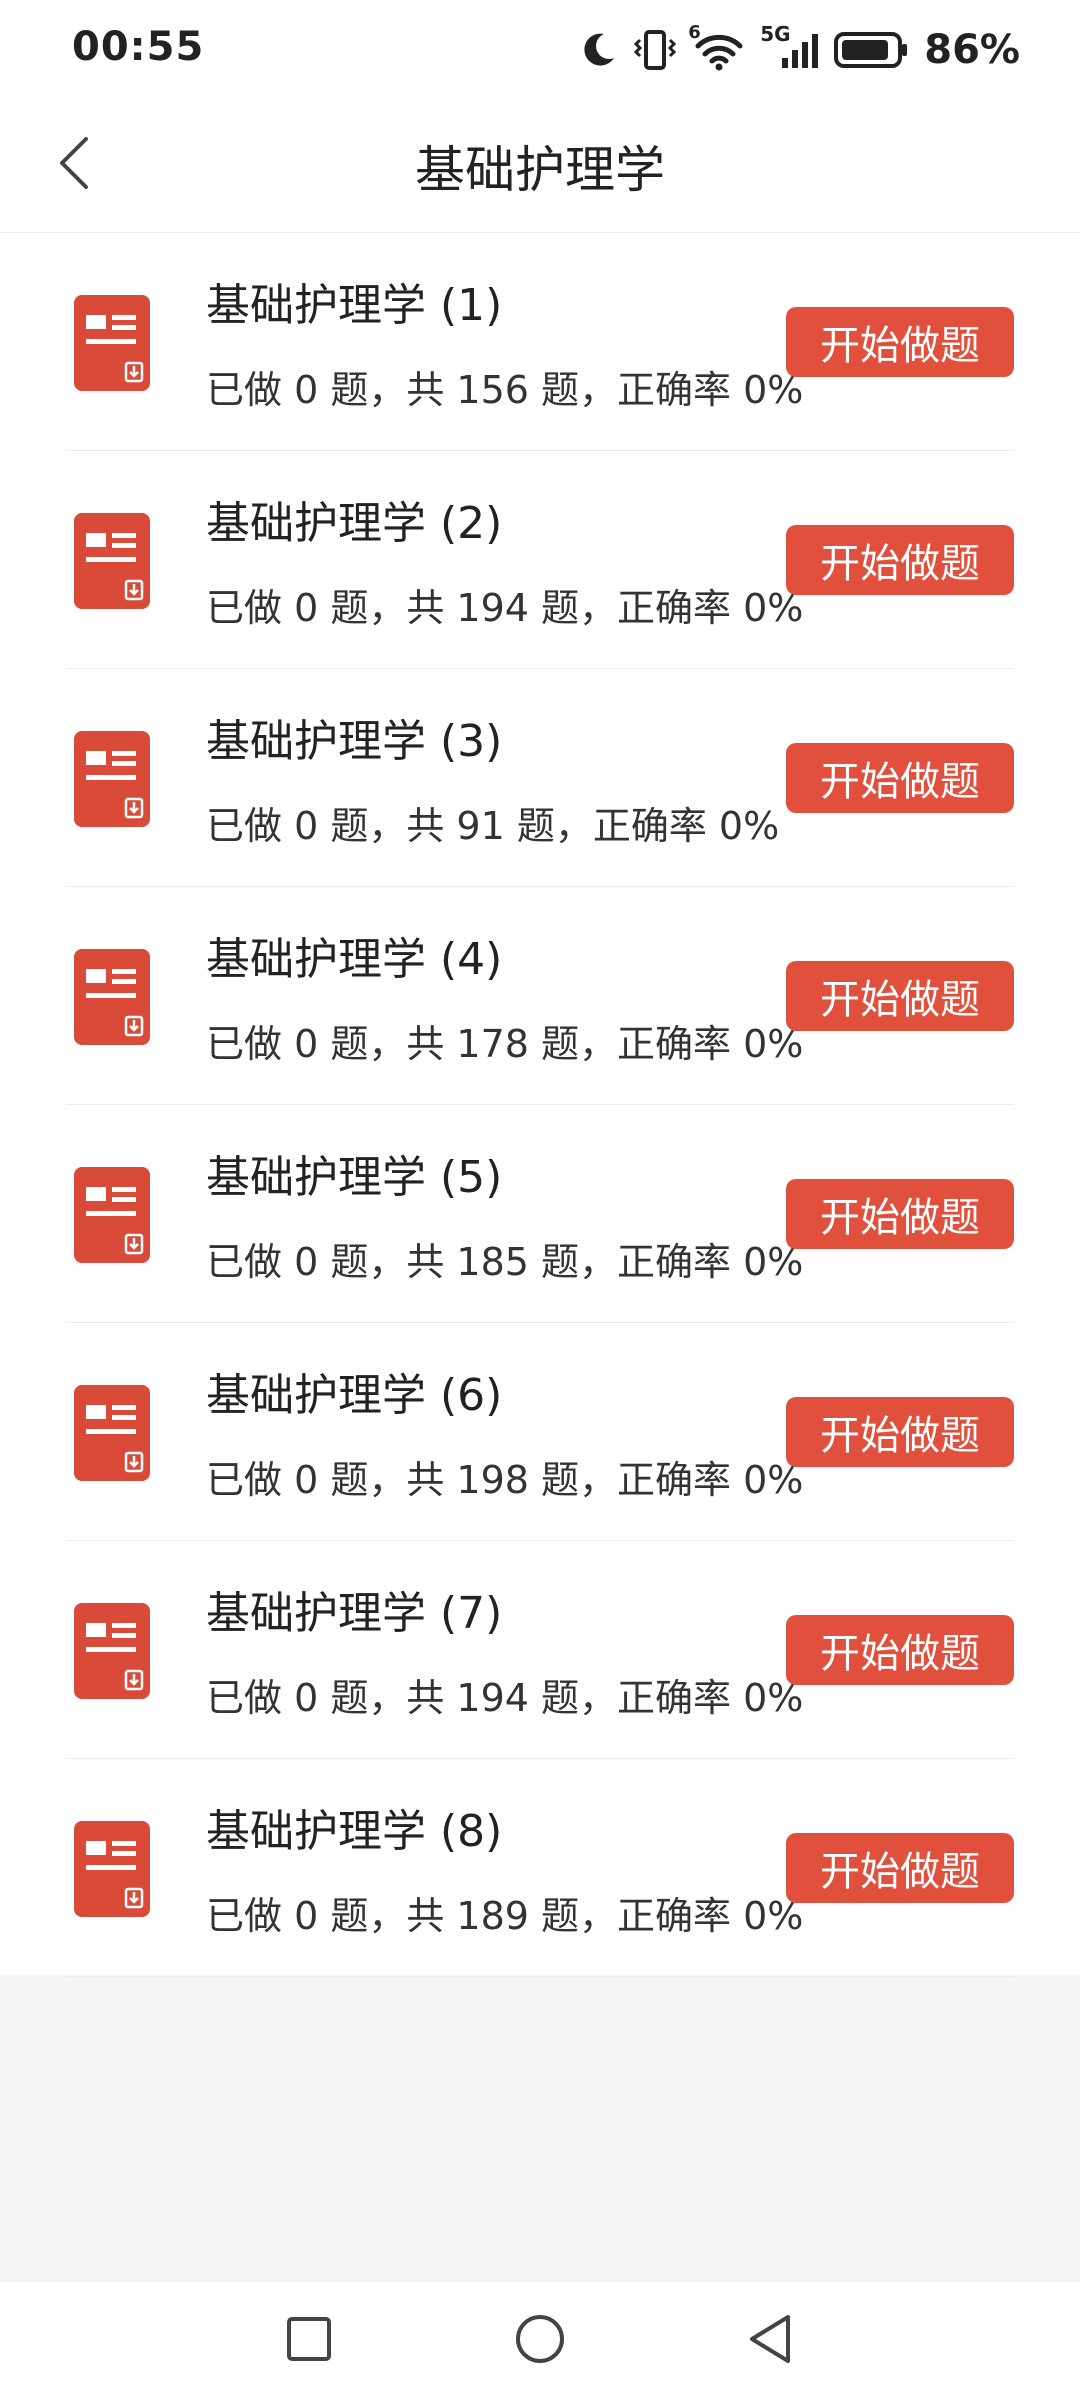 This screenshot has width=1080, height=2400. Describe the element at coordinates (717, 47) in the screenshot. I see `wifi-icon: 6` at that location.